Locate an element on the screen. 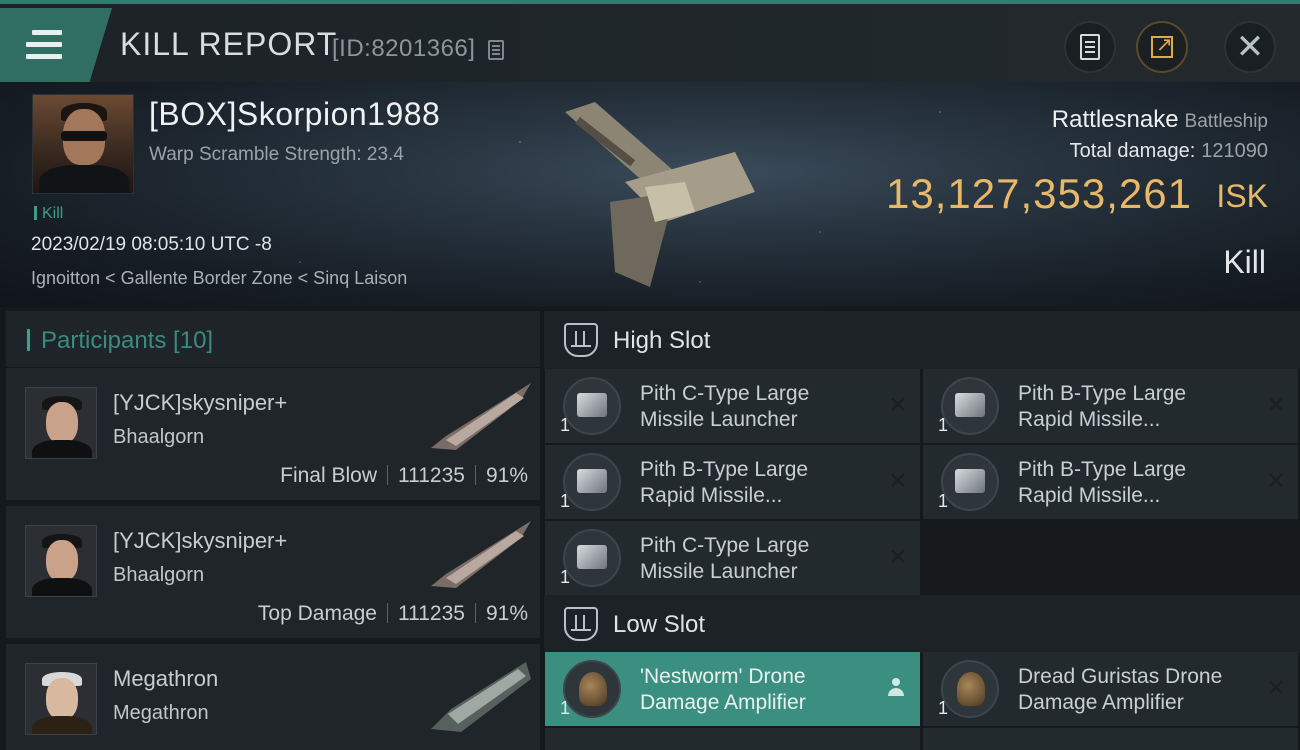 The image size is (1300, 750). total-damage-label: Total damage: is located at coordinates (1132, 151).